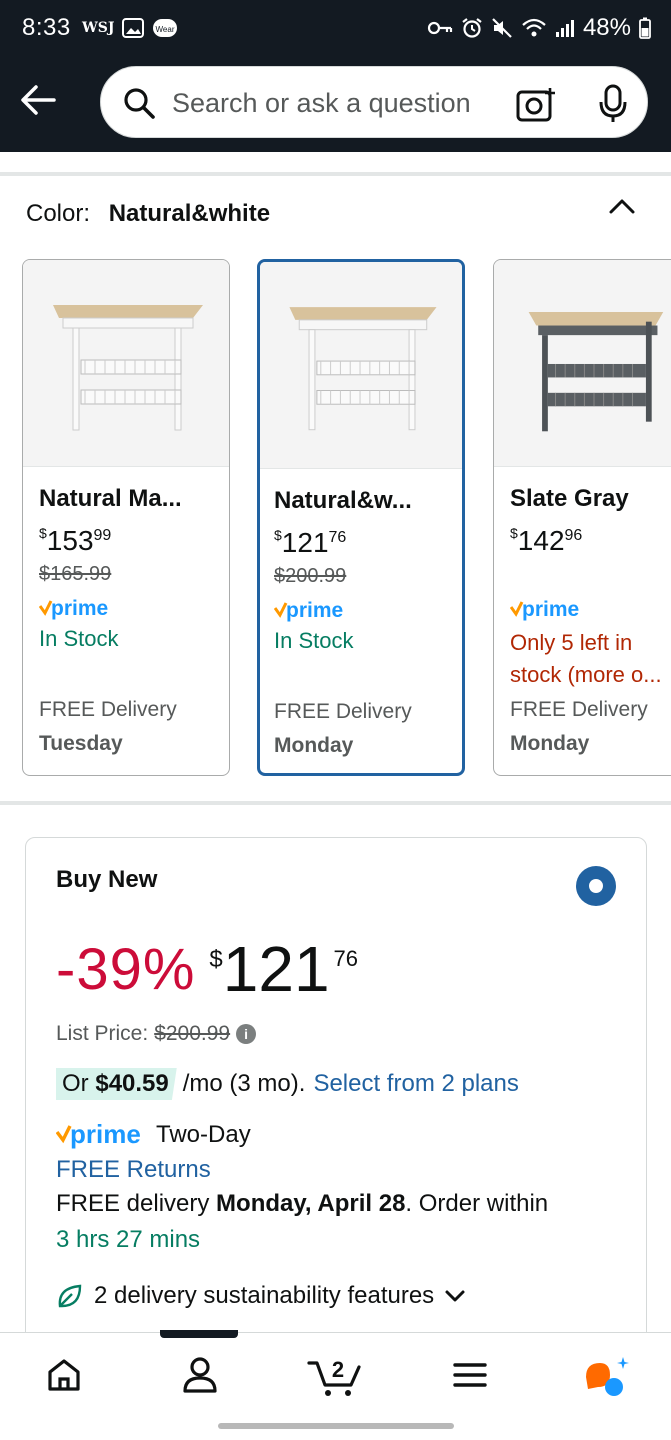  Describe the element at coordinates (126, 969) in the screenshot. I see `discount-percent: -39%` at that location.